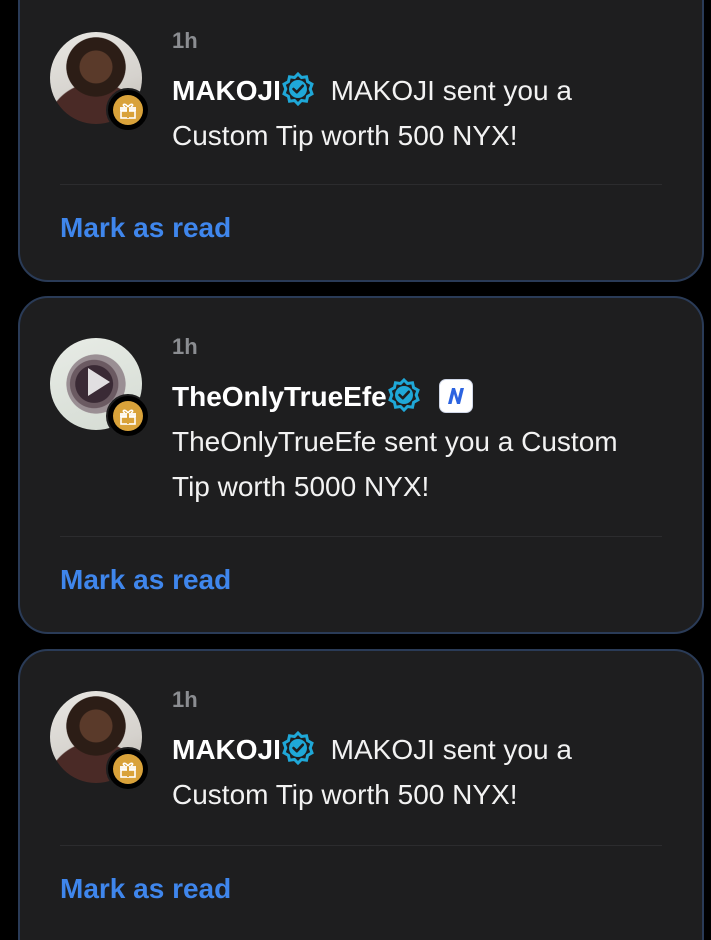 This screenshot has height=940, width=711. I want to click on message-text-line2: Tip worth 5000 NYX!, so click(301, 486).